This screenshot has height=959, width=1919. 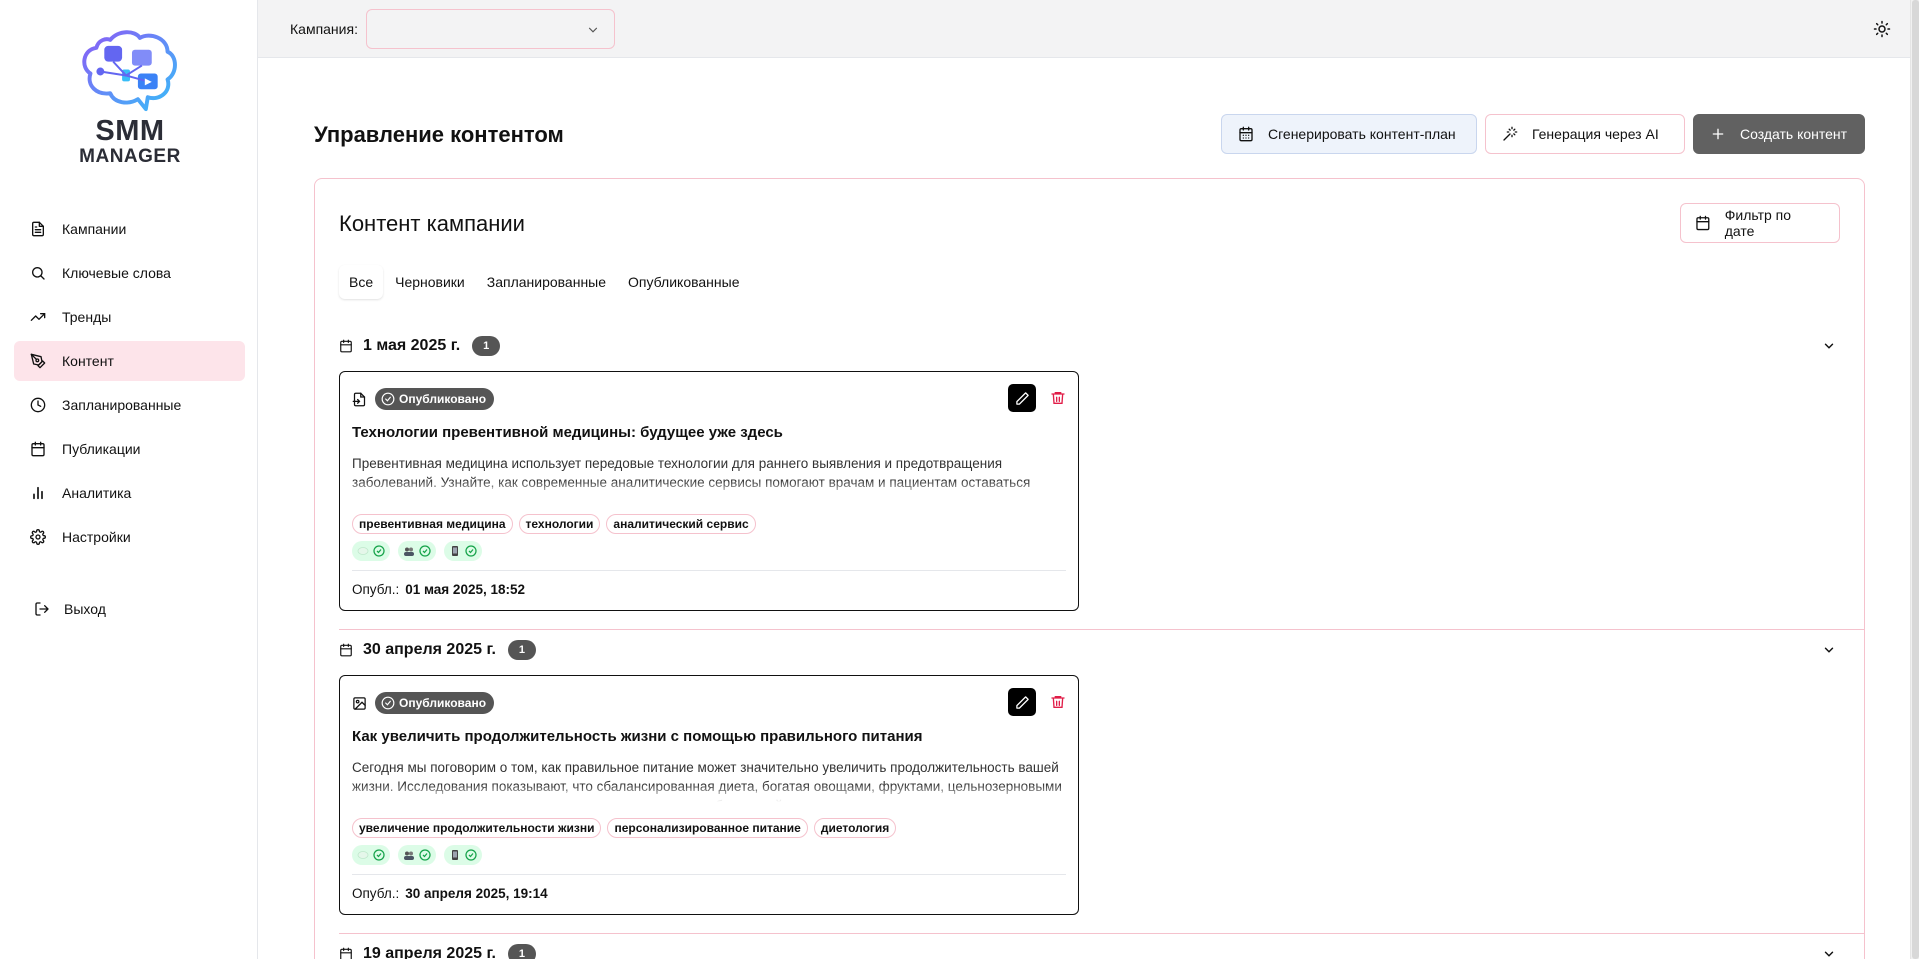 What do you see at coordinates (363, 855) in the screenshot?
I see `speech-bubble-icon` at bounding box center [363, 855].